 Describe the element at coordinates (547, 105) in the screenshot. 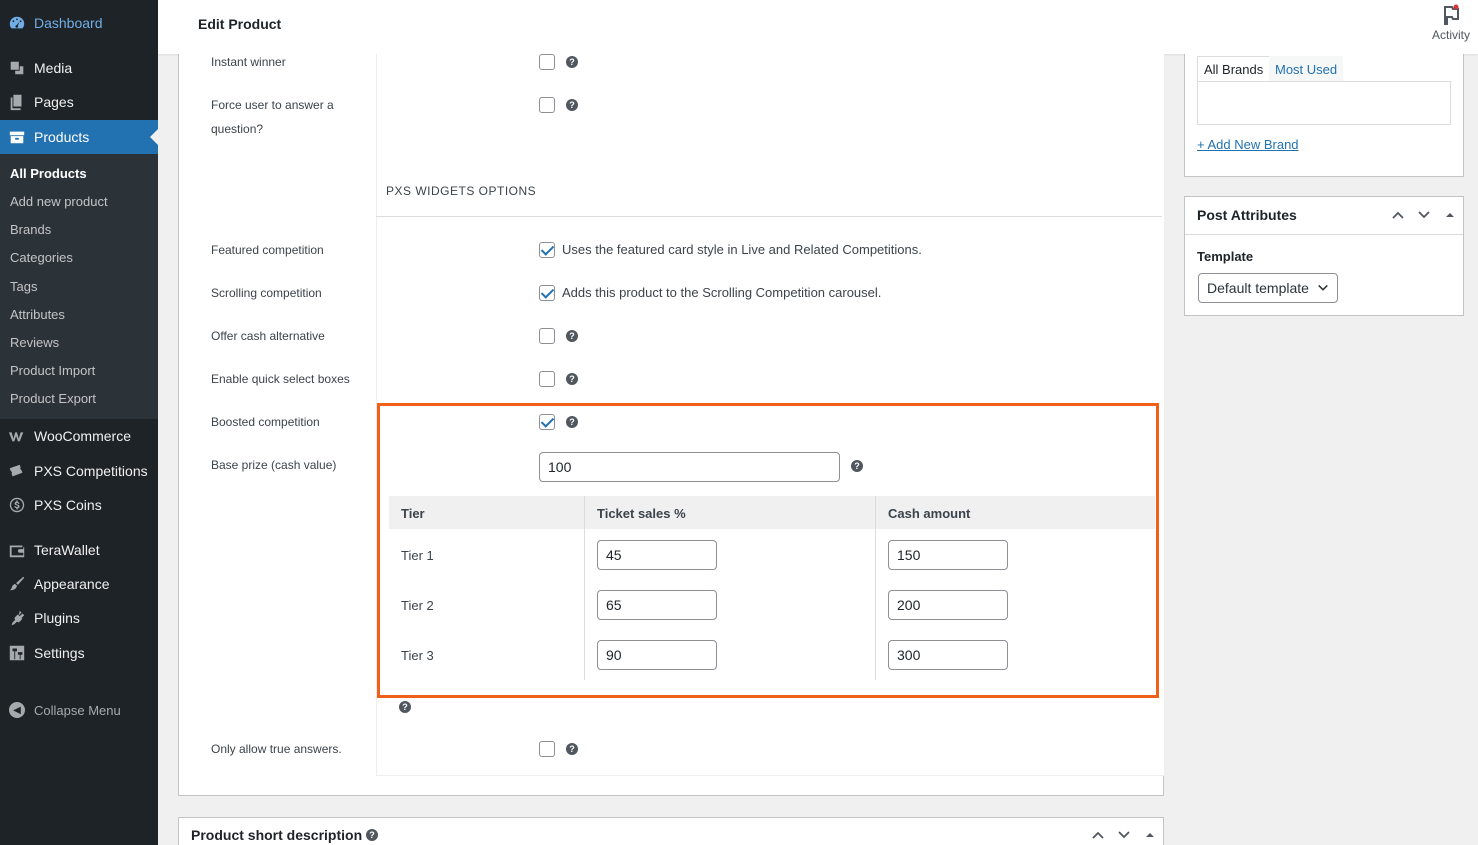

I see `force-answer-checkbox` at that location.